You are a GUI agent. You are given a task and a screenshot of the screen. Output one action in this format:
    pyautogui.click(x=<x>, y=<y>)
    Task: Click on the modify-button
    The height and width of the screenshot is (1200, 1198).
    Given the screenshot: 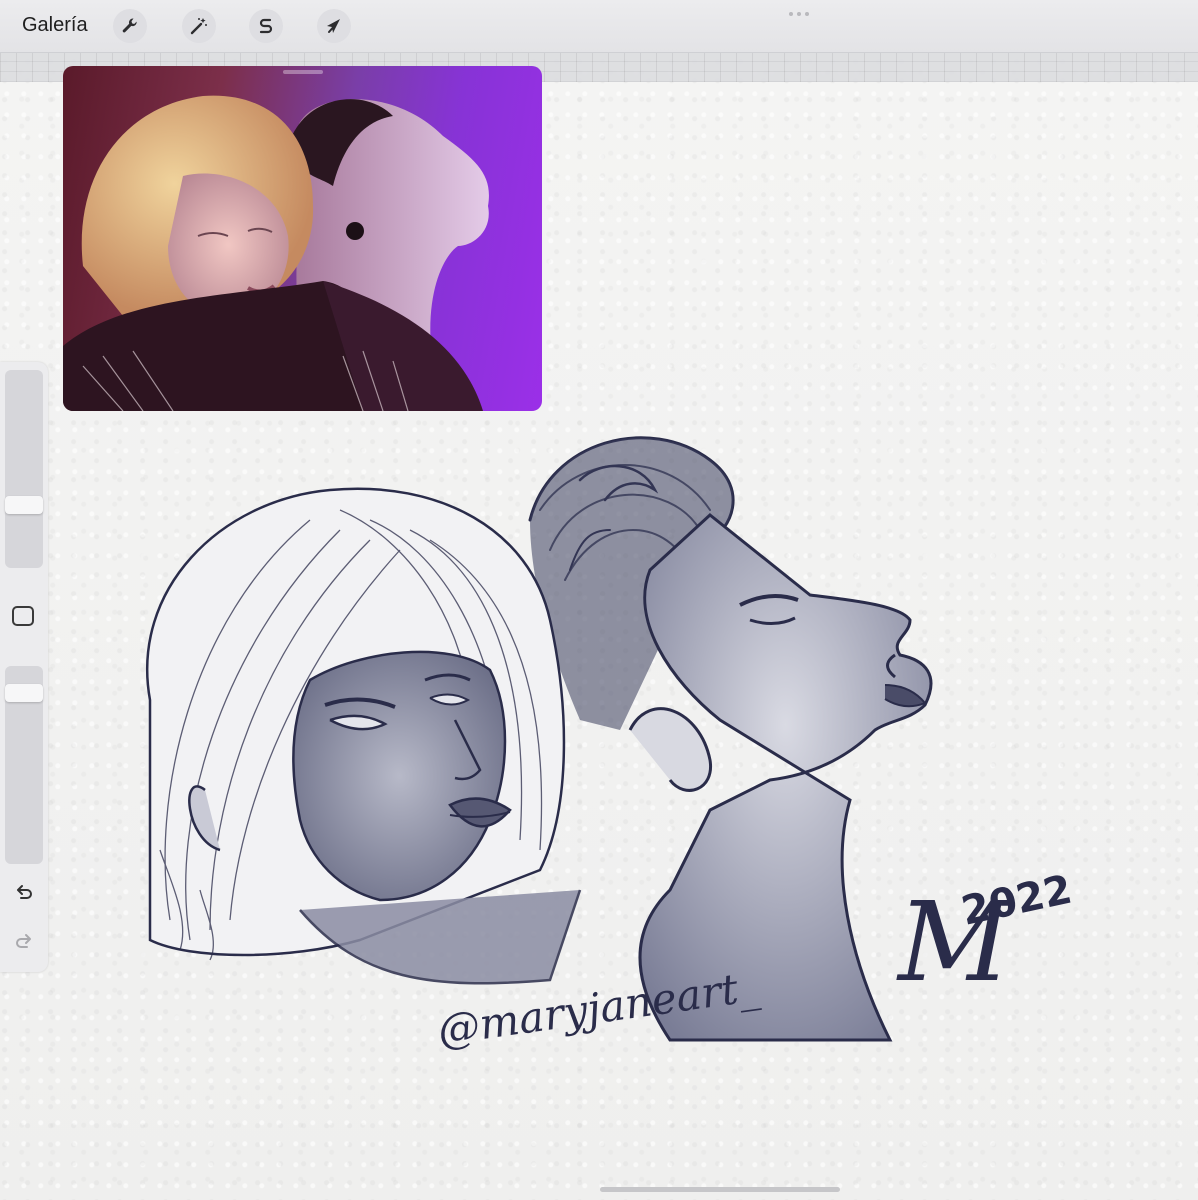 What is the action you would take?
    pyautogui.click(x=23, y=616)
    